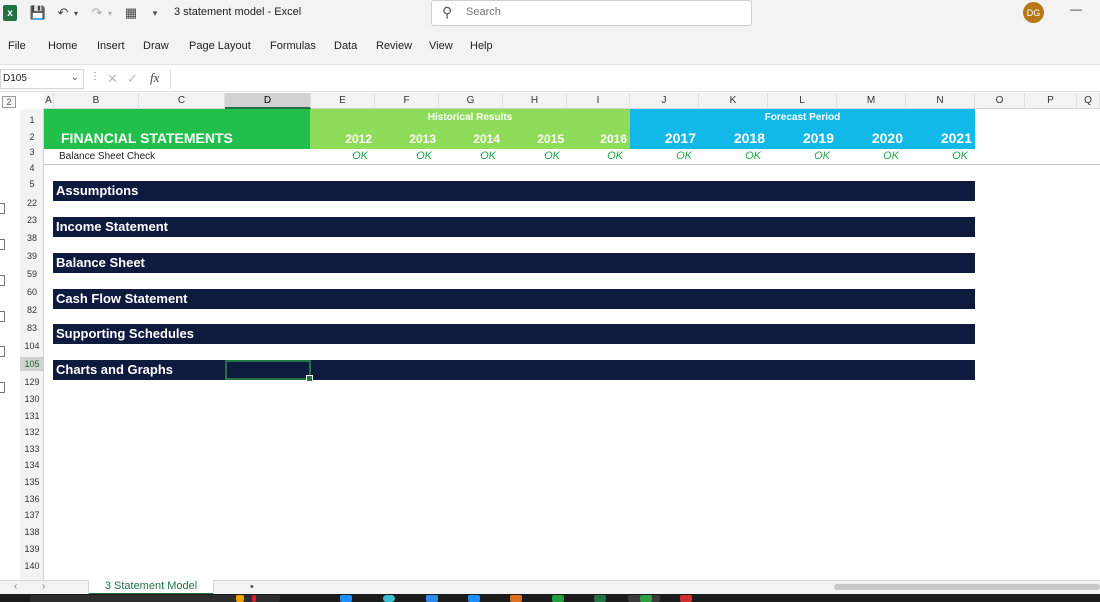 The height and width of the screenshot is (602, 1100). Describe the element at coordinates (76, 13) in the screenshot. I see `undo-dropdown-icon: ▾` at that location.